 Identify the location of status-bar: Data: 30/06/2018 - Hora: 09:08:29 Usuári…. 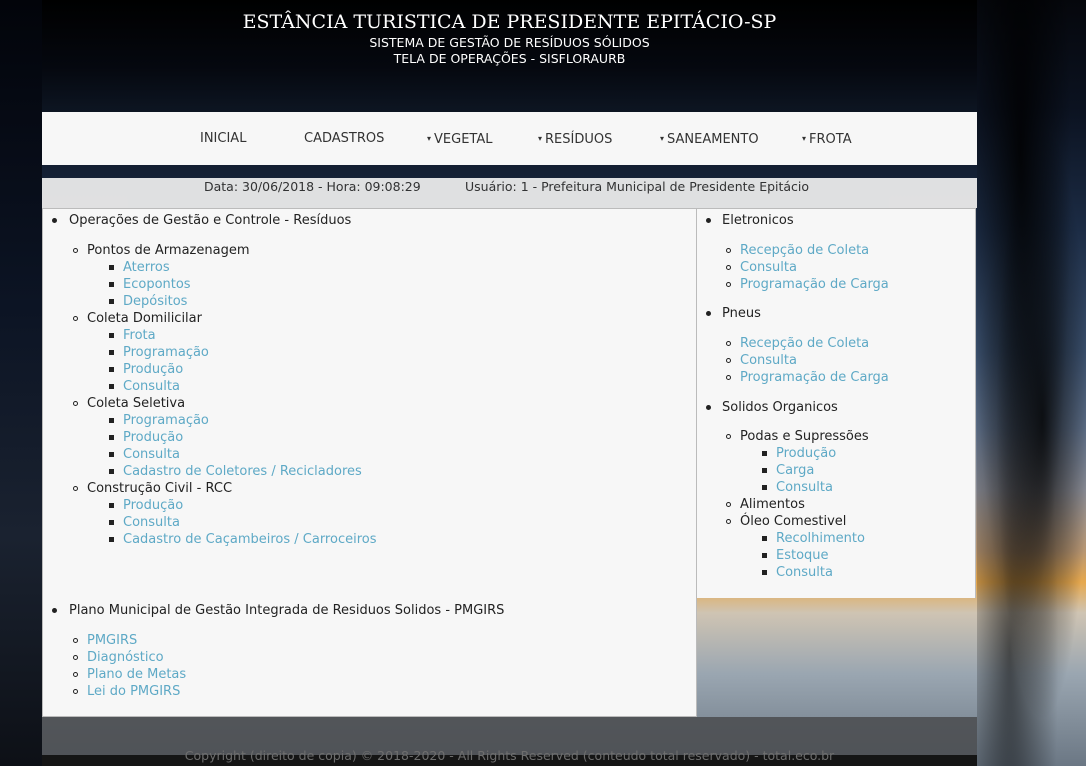
(509, 193).